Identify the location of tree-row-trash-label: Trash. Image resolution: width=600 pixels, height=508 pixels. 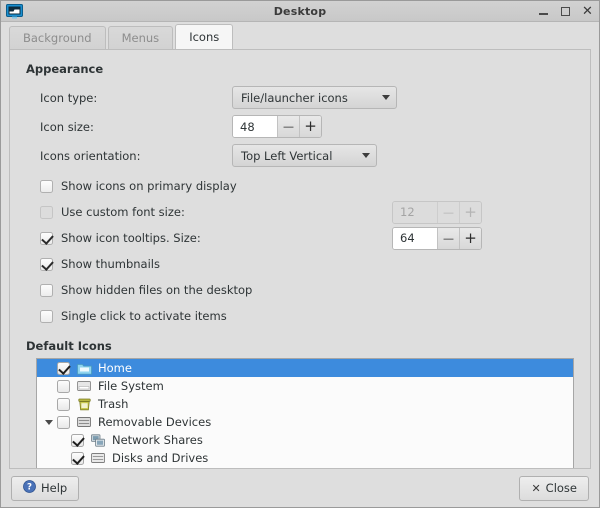
(113, 404).